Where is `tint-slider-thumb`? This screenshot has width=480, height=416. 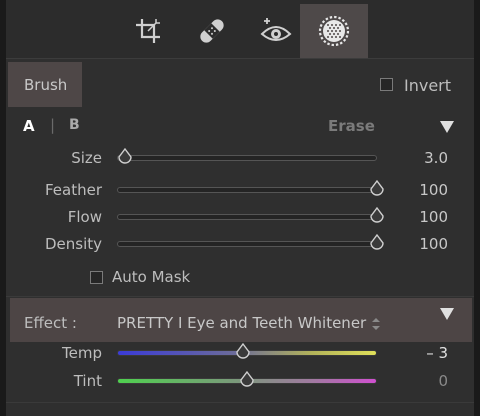 tint-slider-thumb is located at coordinates (247, 379).